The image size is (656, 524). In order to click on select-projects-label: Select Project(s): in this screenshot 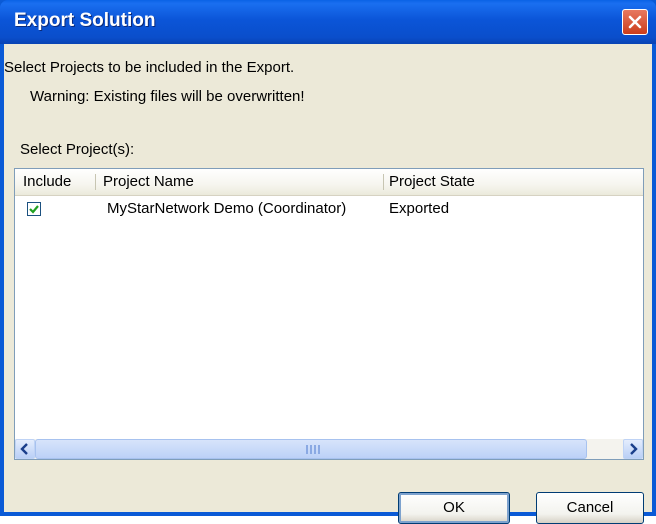, I will do `click(77, 149)`.